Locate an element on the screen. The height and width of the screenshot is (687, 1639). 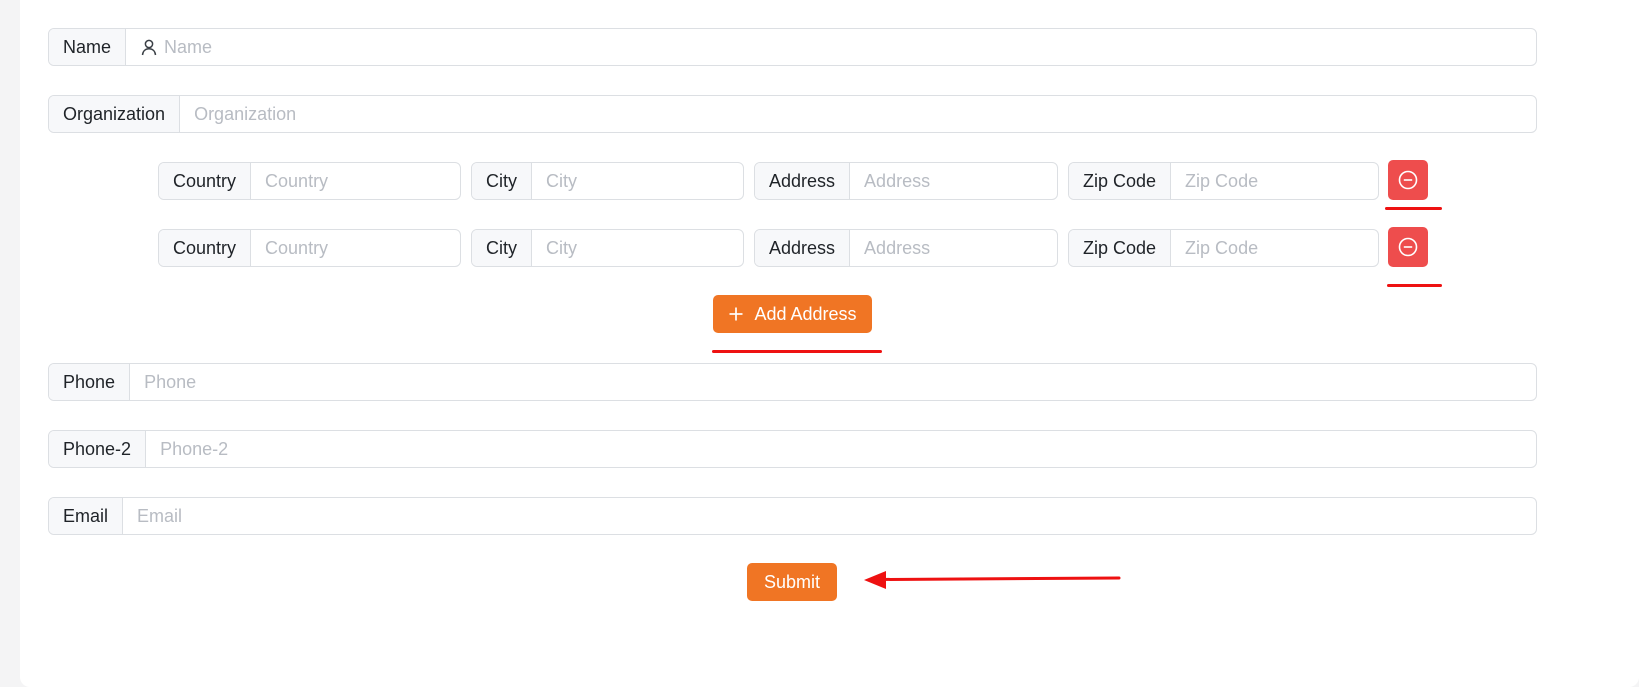
phone-2-input is located at coordinates (841, 449).